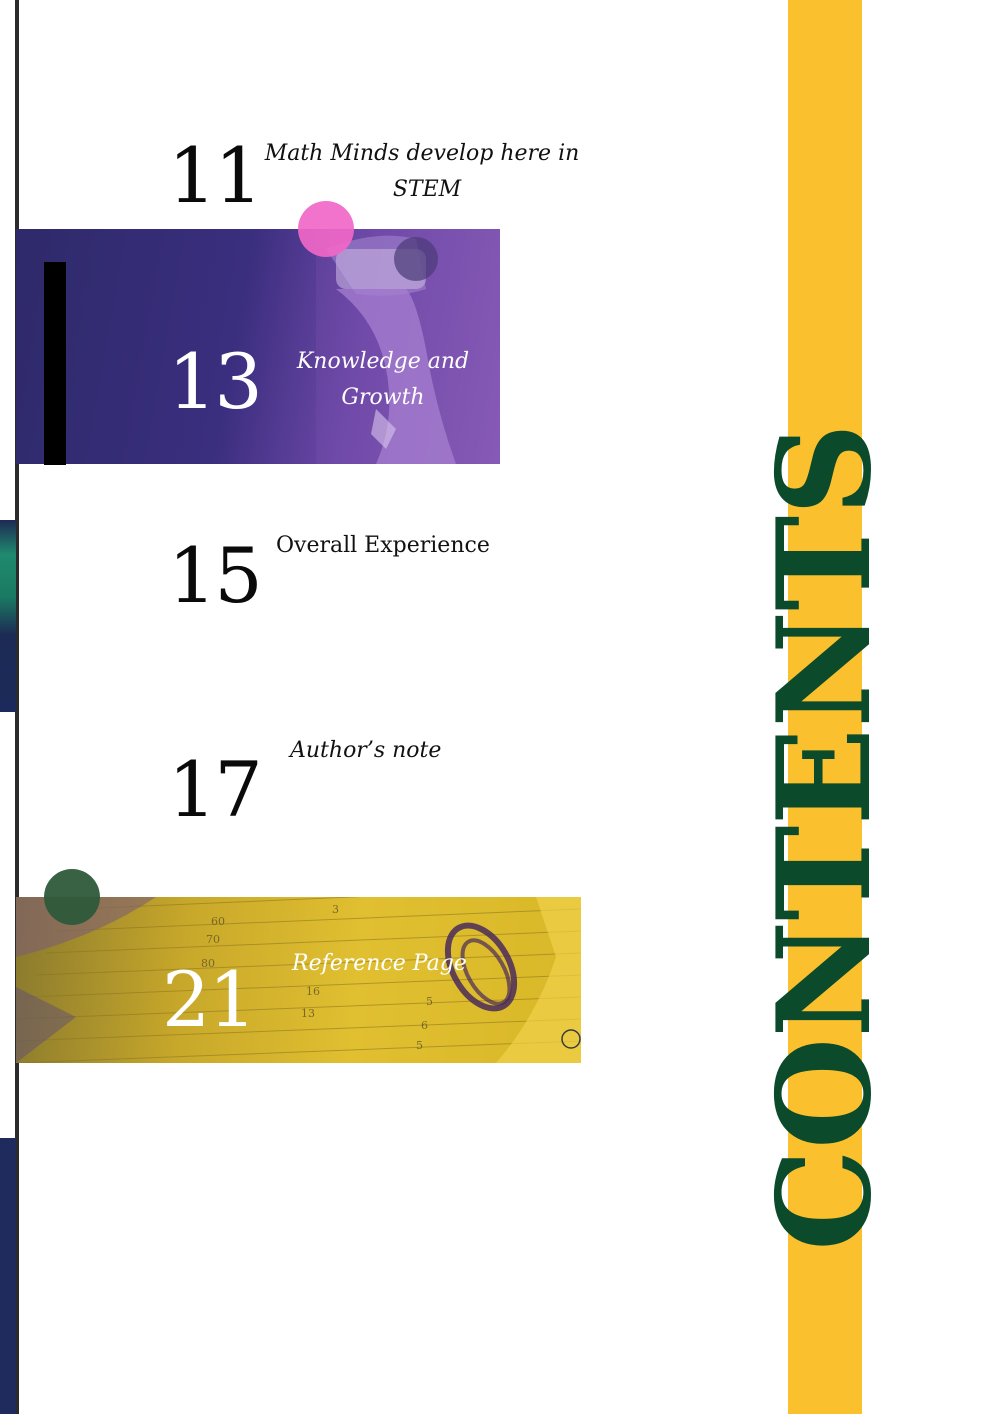 Image resolution: width=1000 pixels, height=1414 pixels. I want to click on entry-13-page-number: 13, so click(215, 381).